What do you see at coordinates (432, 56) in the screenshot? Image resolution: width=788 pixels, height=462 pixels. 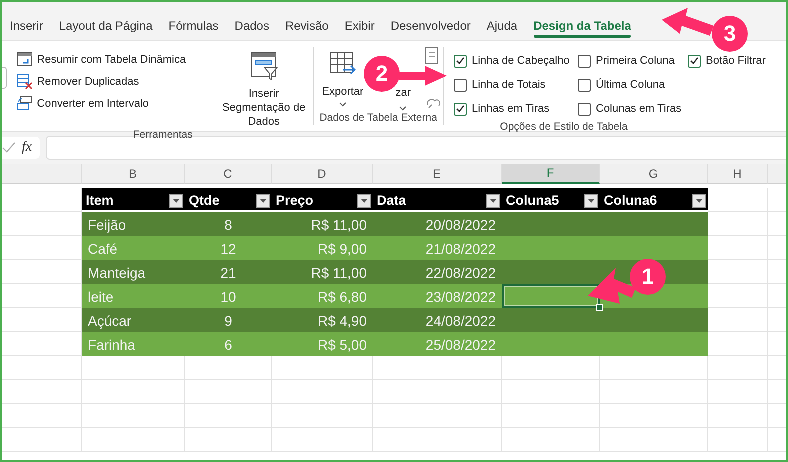 I see `properties-icon` at bounding box center [432, 56].